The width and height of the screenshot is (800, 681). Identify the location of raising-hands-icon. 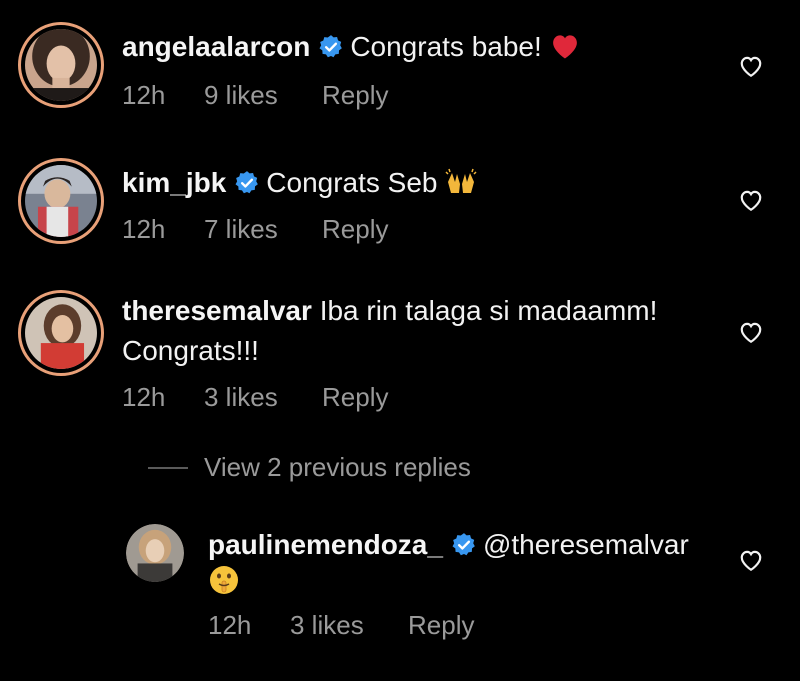
(461, 180).